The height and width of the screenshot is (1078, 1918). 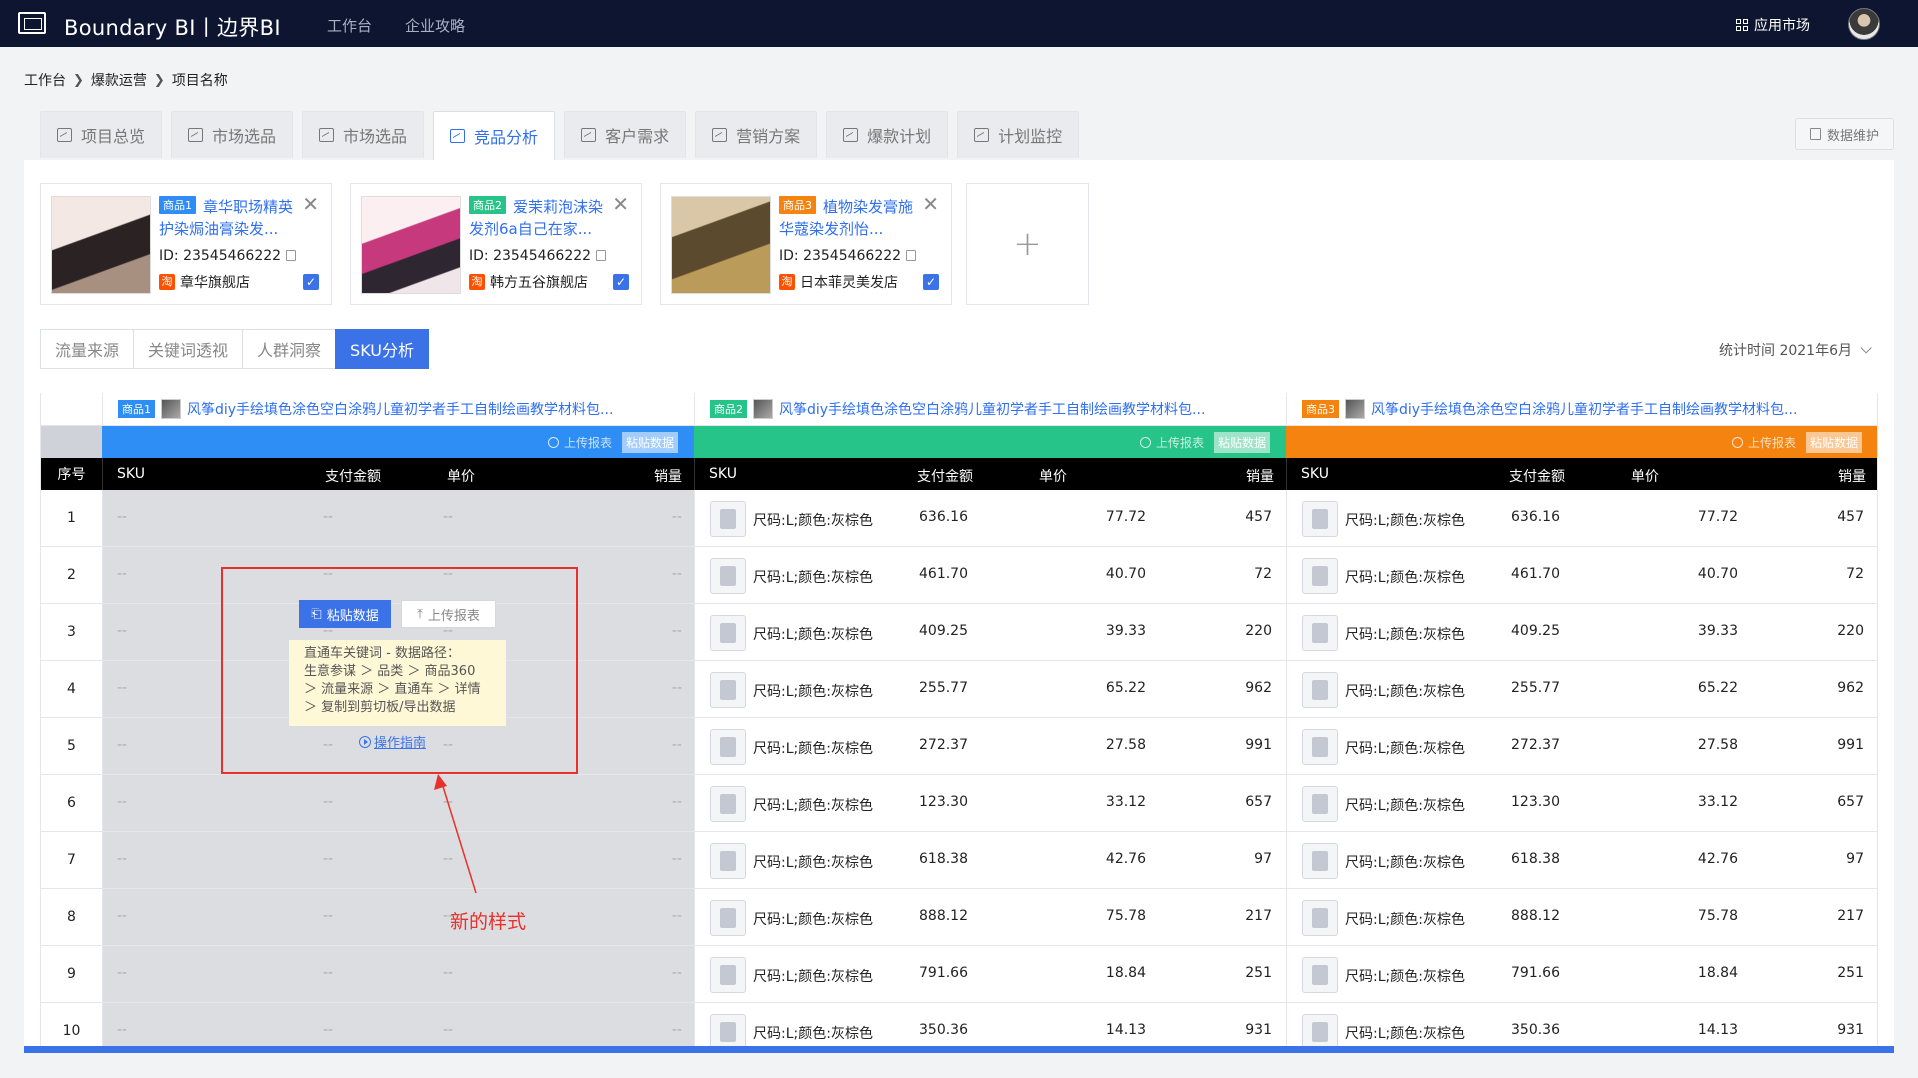 What do you see at coordinates (448, 614) in the screenshot?
I see `upload-report-button: ⤒ 上传报表` at bounding box center [448, 614].